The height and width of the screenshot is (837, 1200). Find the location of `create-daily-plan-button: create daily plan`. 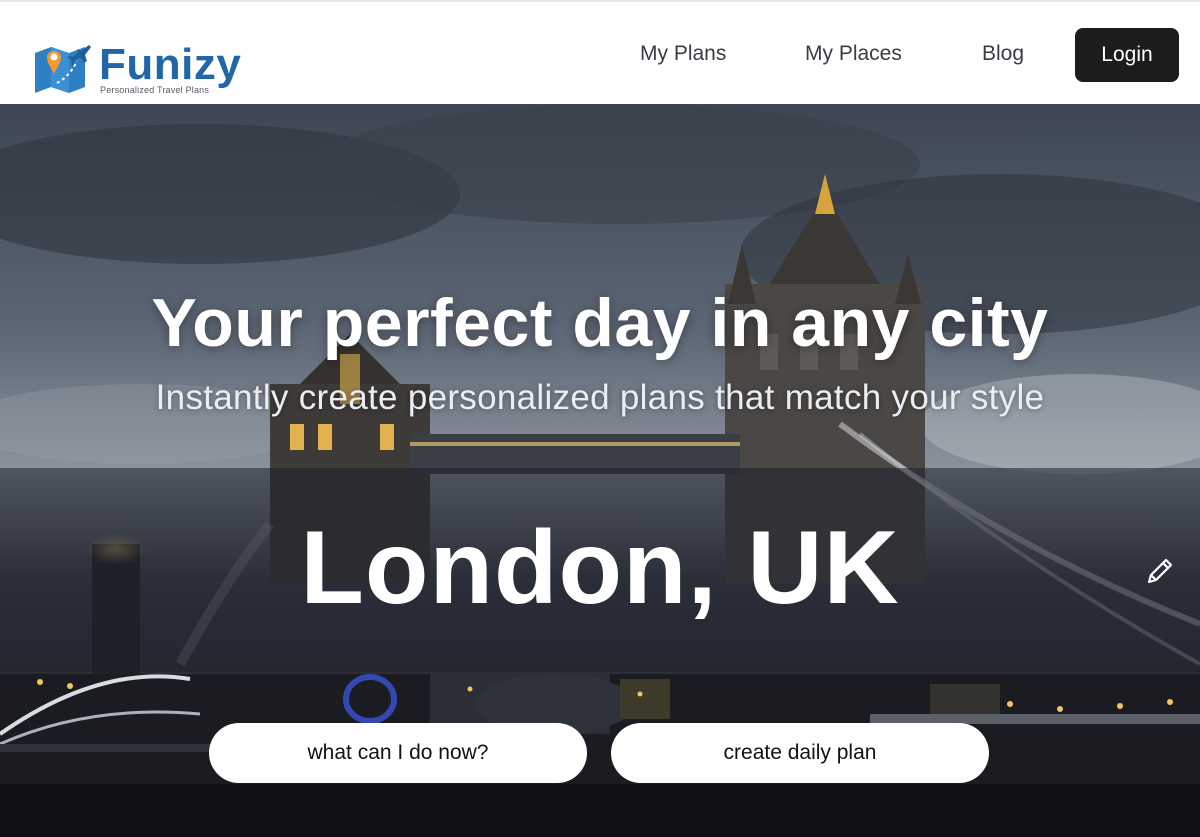

create-daily-plan-button: create daily plan is located at coordinates (800, 753).